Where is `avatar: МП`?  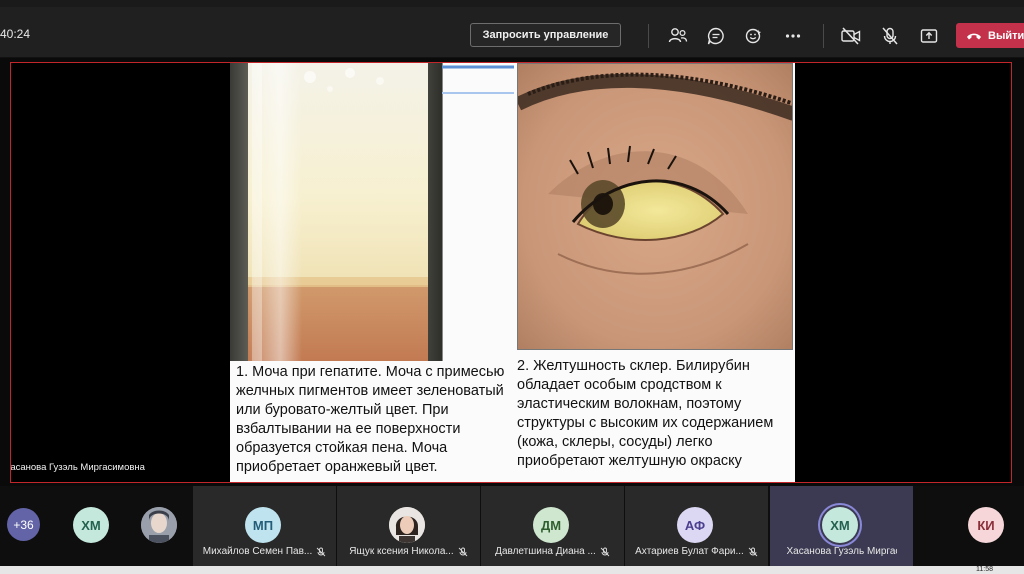
avatar: МП is located at coordinates (263, 525).